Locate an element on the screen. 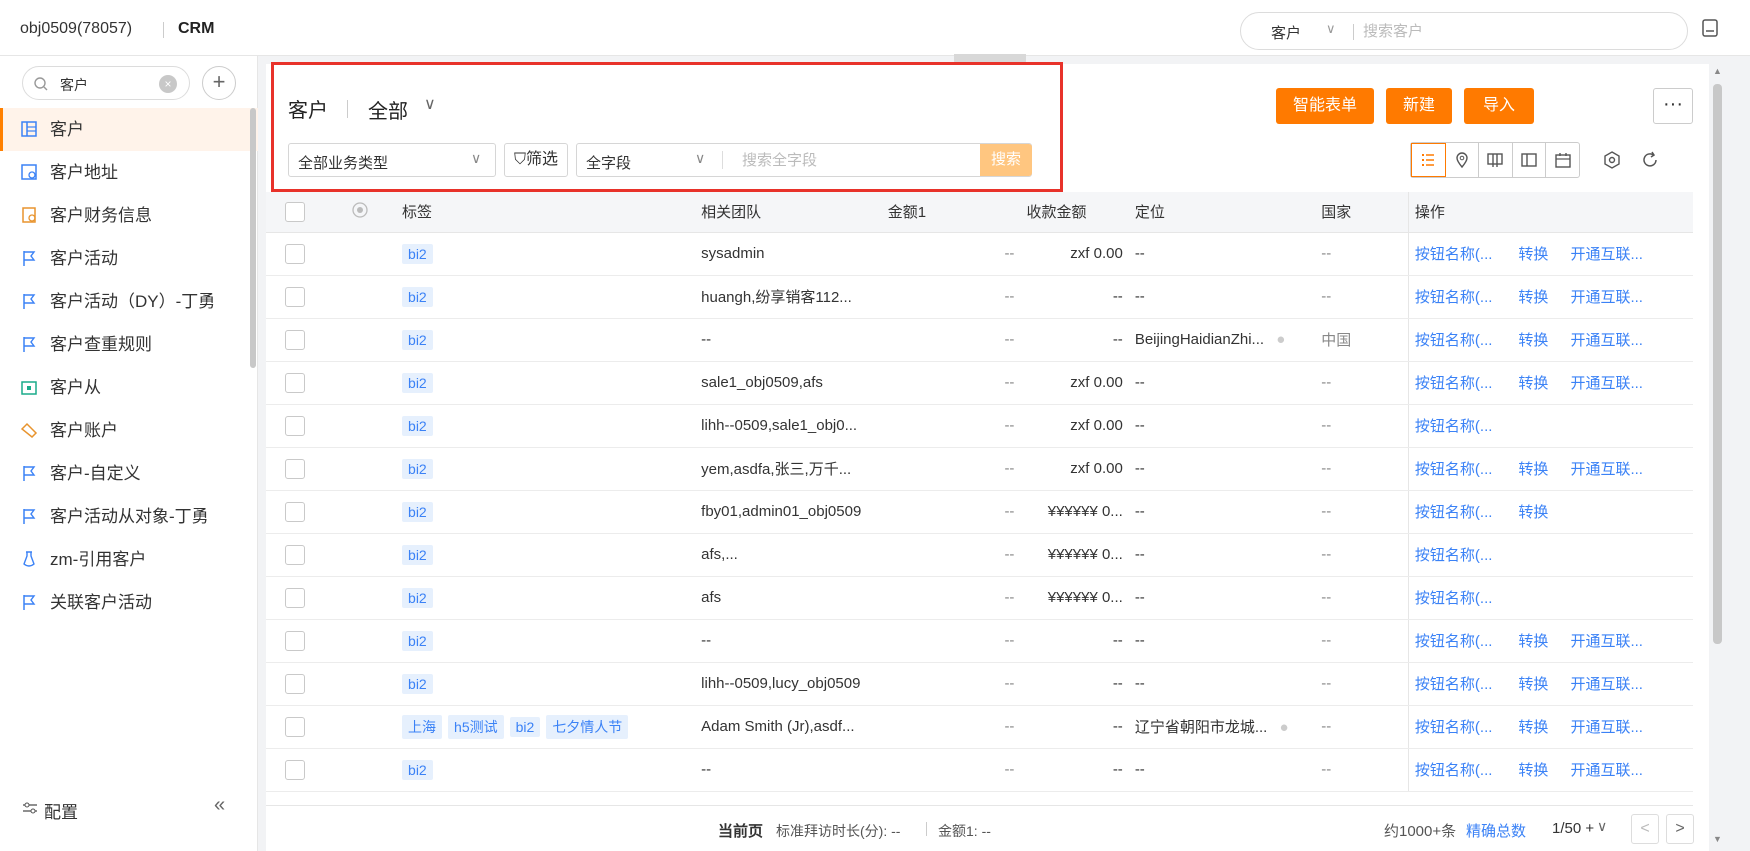 The width and height of the screenshot is (1750, 851). page-scrollbar: ▲ ▼ is located at coordinates (1717, 457).